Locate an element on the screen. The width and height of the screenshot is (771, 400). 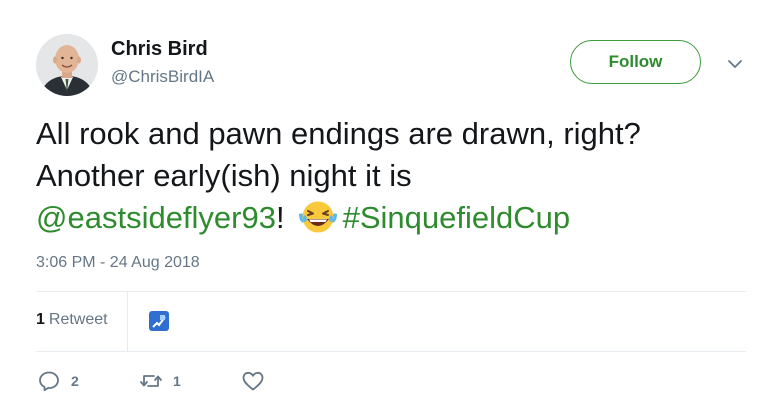
stats-separator is located at coordinates (127, 321).